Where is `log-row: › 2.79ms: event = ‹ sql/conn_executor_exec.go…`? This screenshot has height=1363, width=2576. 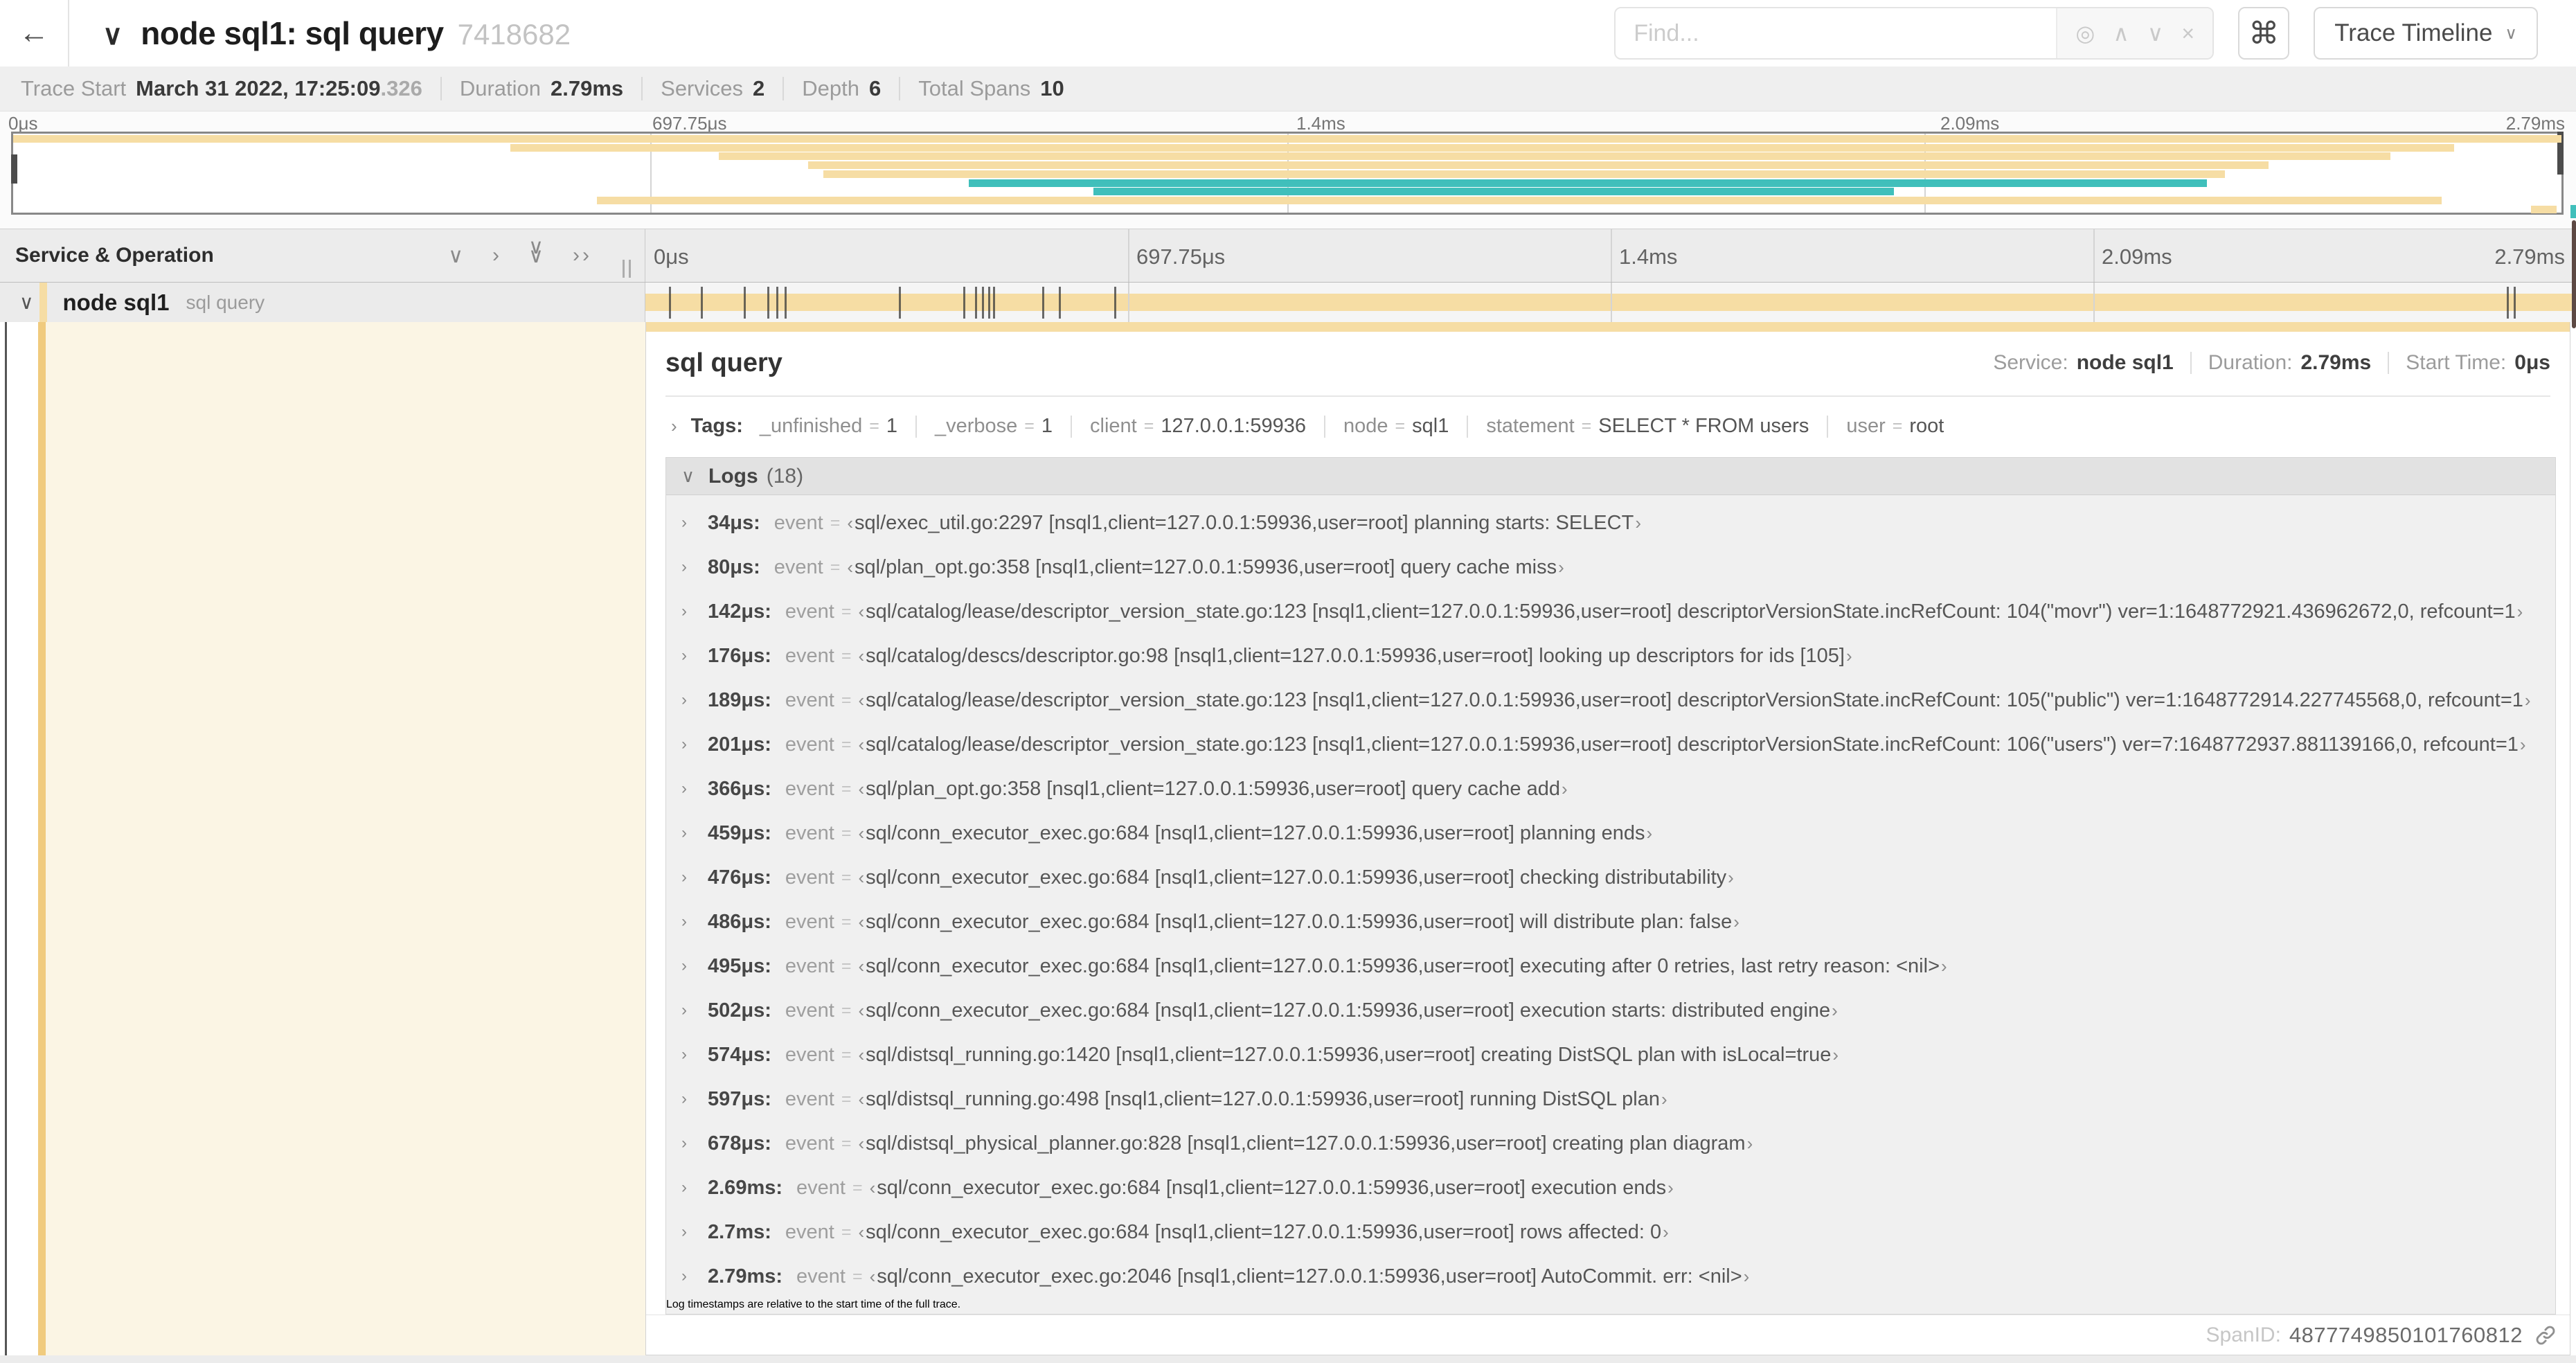 log-row: › 2.79ms: event = ‹ sql/conn_executor_exec.go… is located at coordinates (1611, 1276).